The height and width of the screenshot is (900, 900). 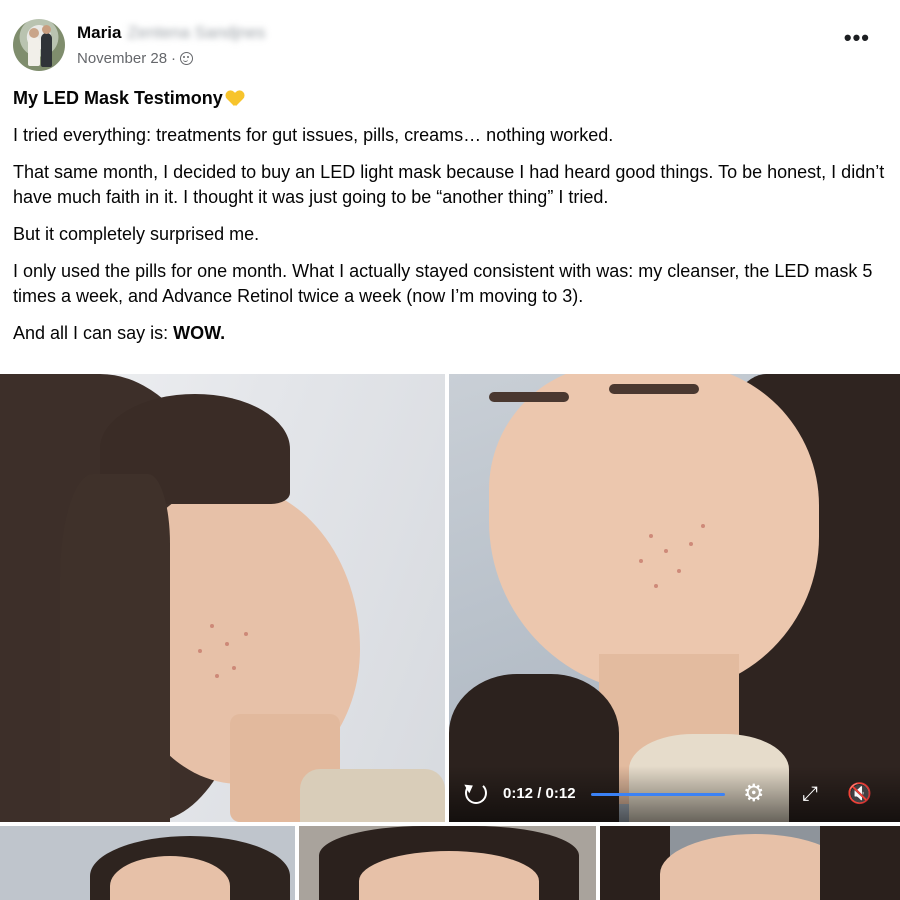 What do you see at coordinates (658, 794) in the screenshot?
I see `video-progress-bar` at bounding box center [658, 794].